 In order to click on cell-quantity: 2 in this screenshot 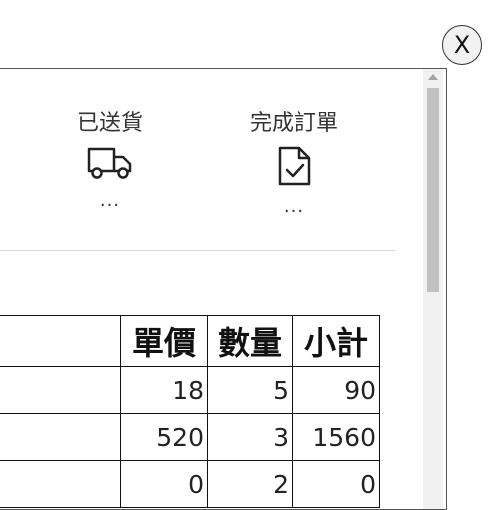, I will do `click(250, 484)`.